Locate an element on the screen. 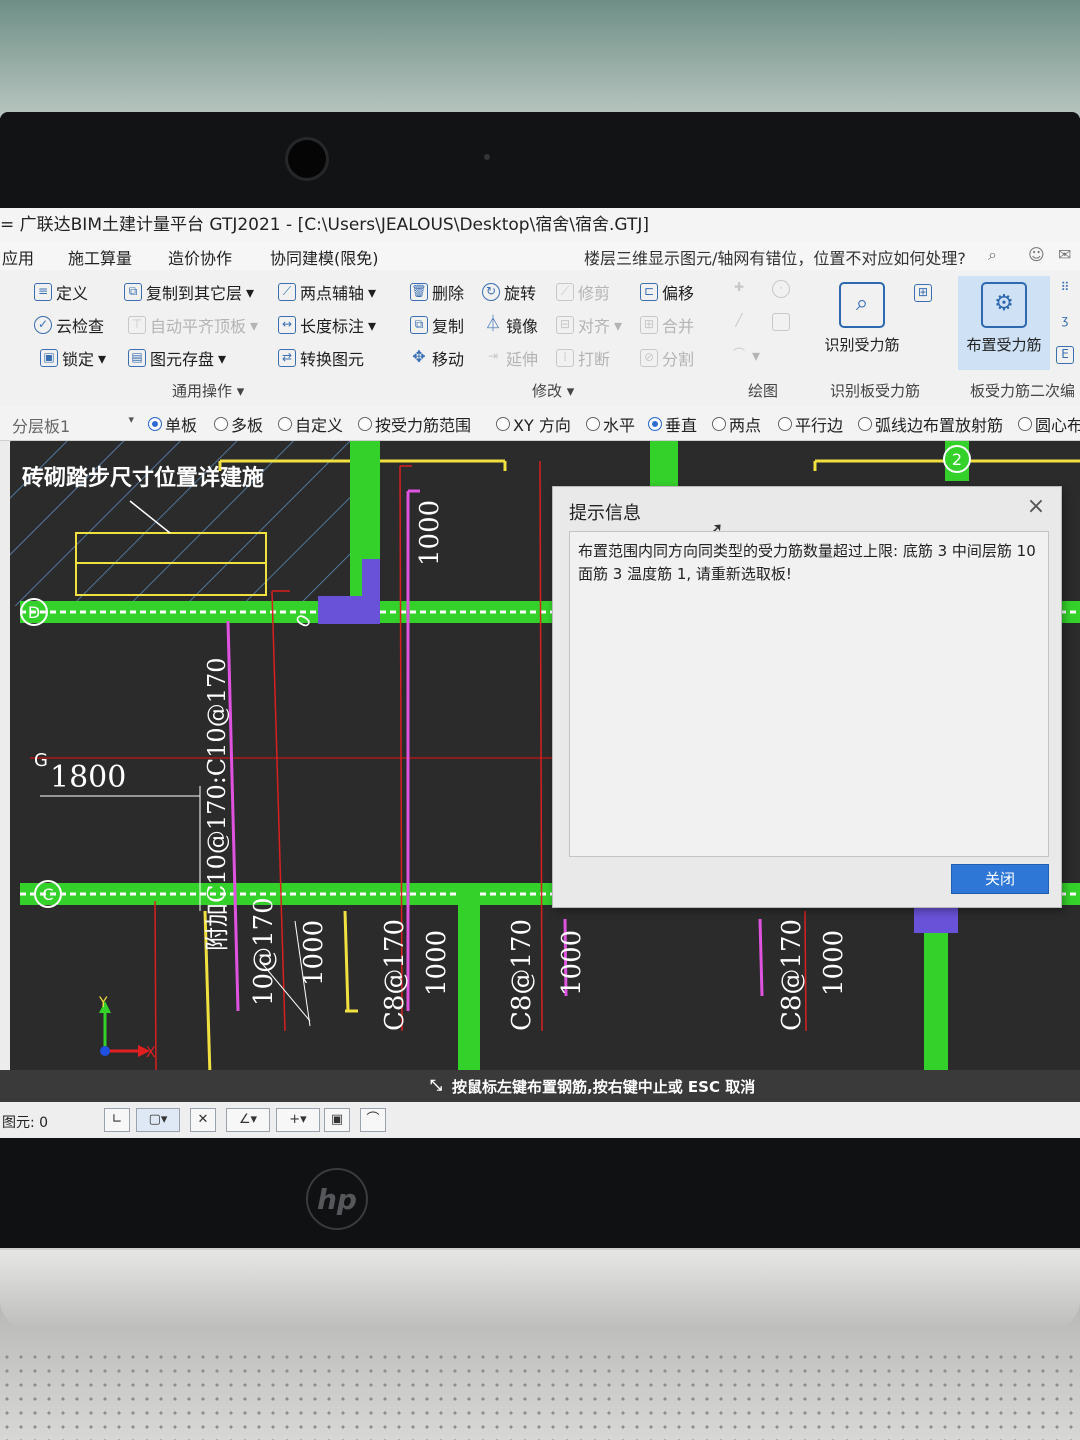 The image size is (1080, 1440). select-box-icon: ▢▾ is located at coordinates (158, 1120).